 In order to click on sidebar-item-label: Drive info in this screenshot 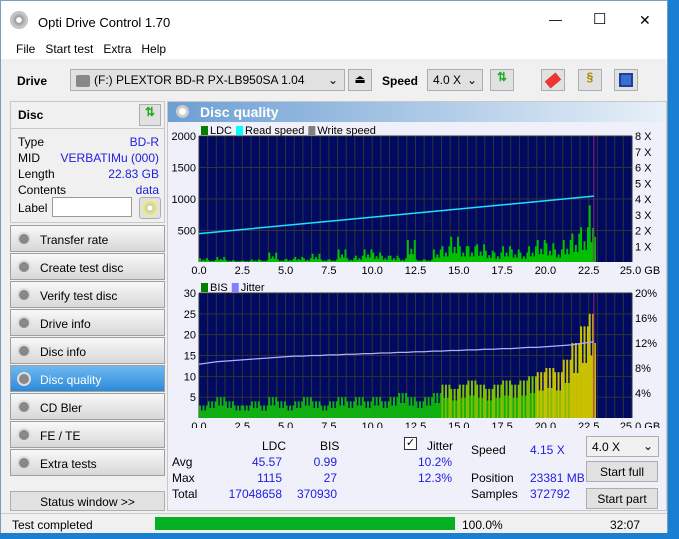, I will do `click(65, 324)`.